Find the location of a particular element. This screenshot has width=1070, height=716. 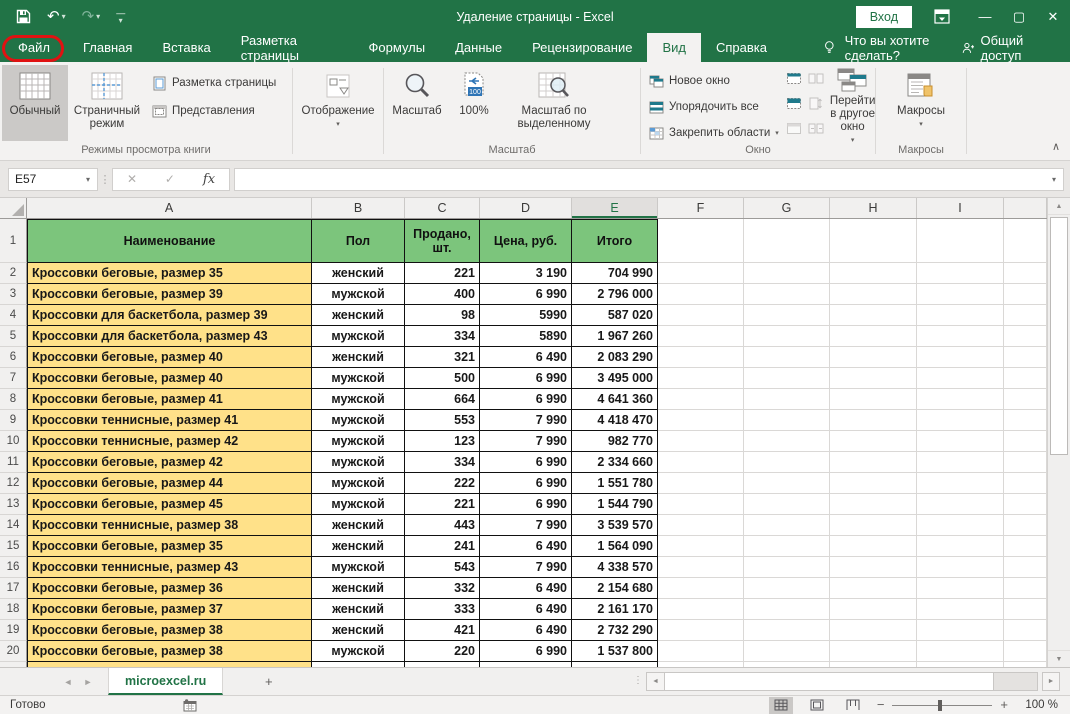

cell-C15: 241 is located at coordinates (442, 546).